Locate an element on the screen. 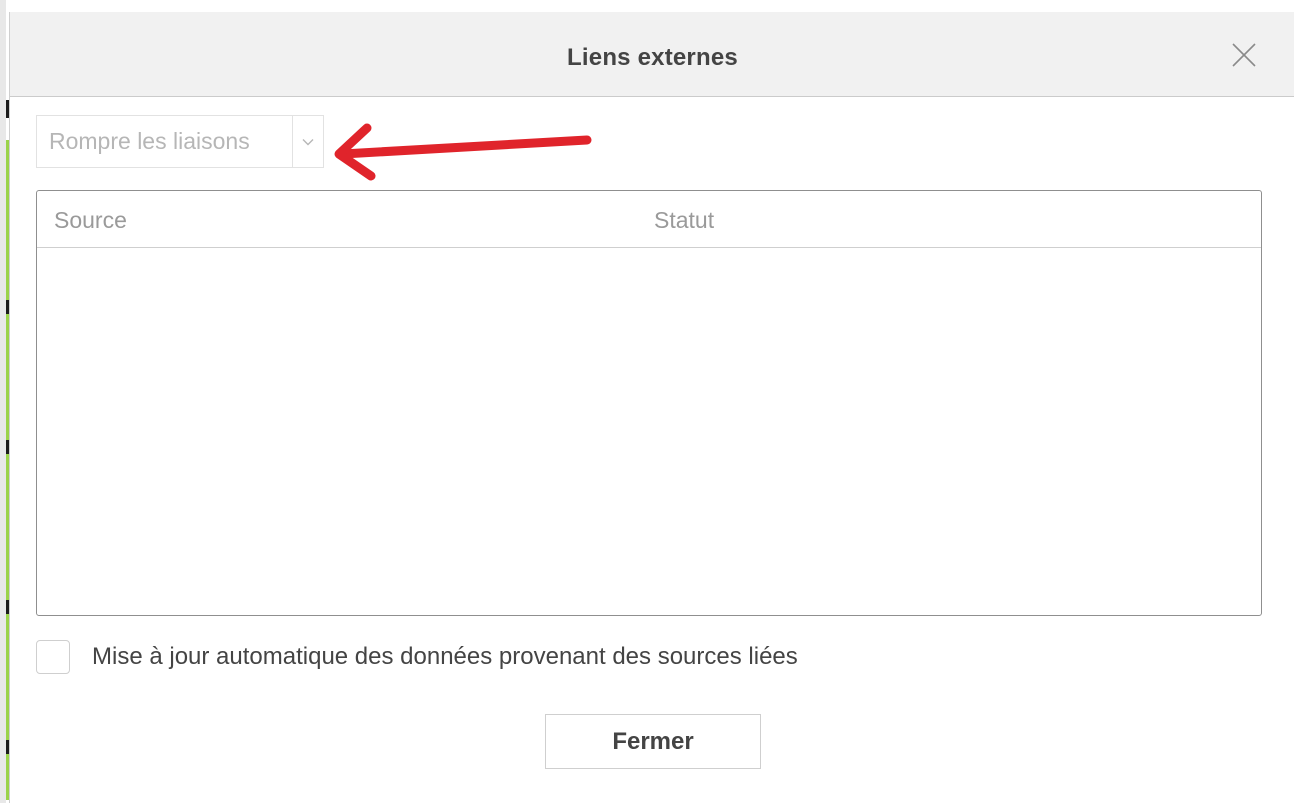  close-button: Fermer is located at coordinates (653, 741).